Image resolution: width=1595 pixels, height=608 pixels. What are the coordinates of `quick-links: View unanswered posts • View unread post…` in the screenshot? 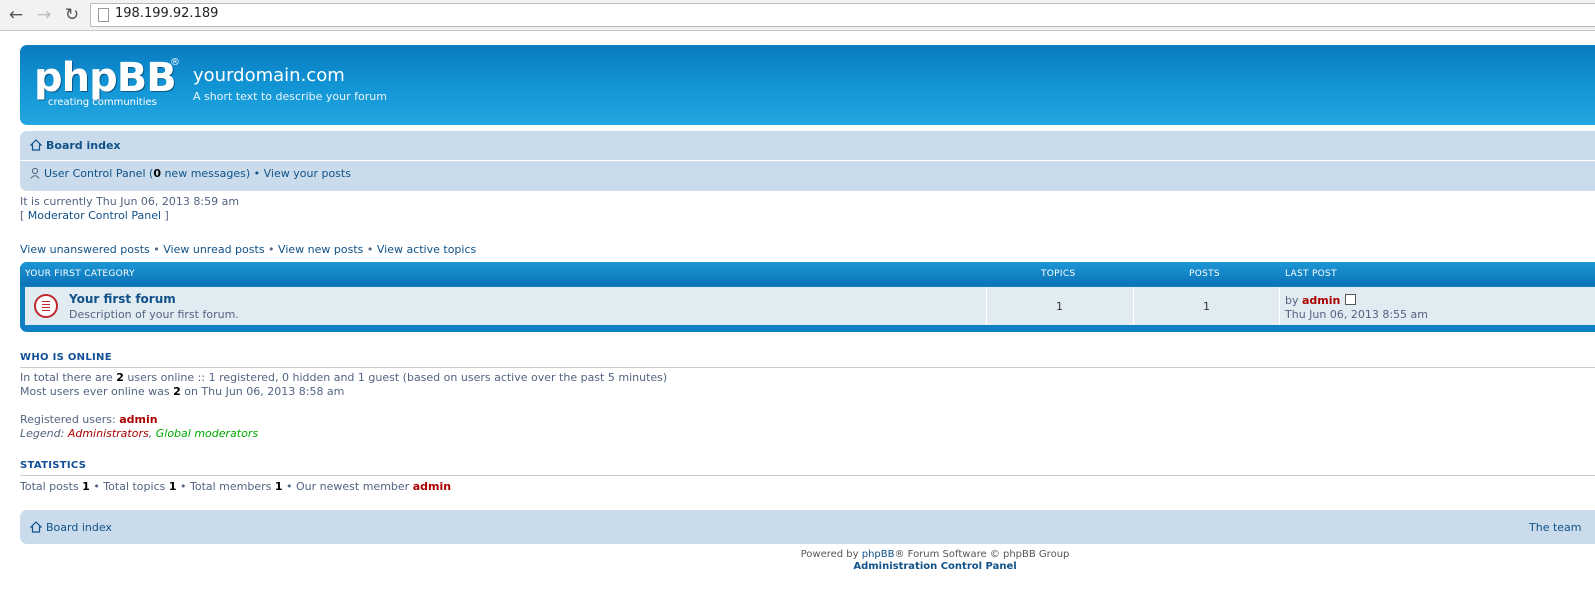 It's located at (248, 249).